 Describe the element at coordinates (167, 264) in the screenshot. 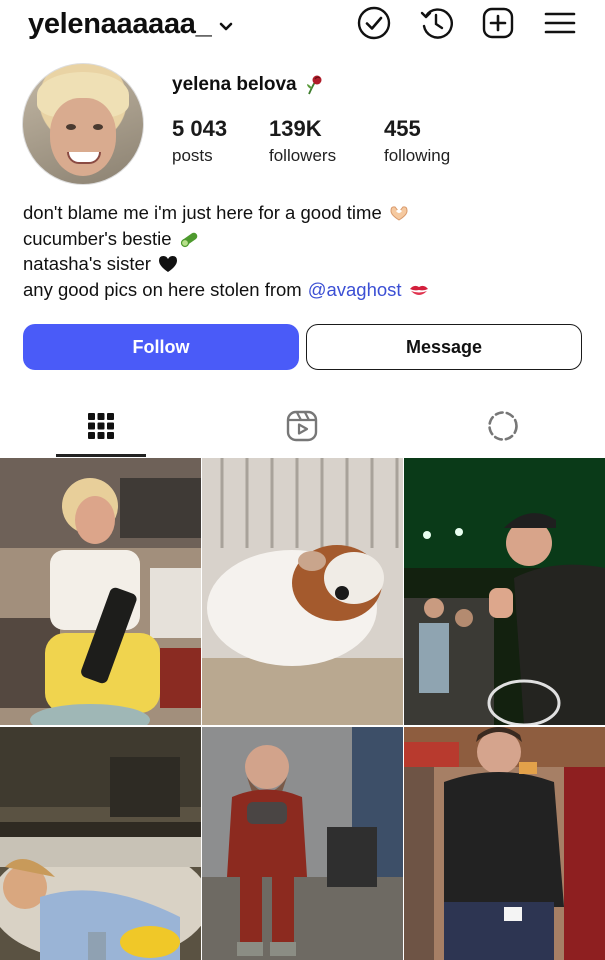

I see `black-heart-icon` at that location.